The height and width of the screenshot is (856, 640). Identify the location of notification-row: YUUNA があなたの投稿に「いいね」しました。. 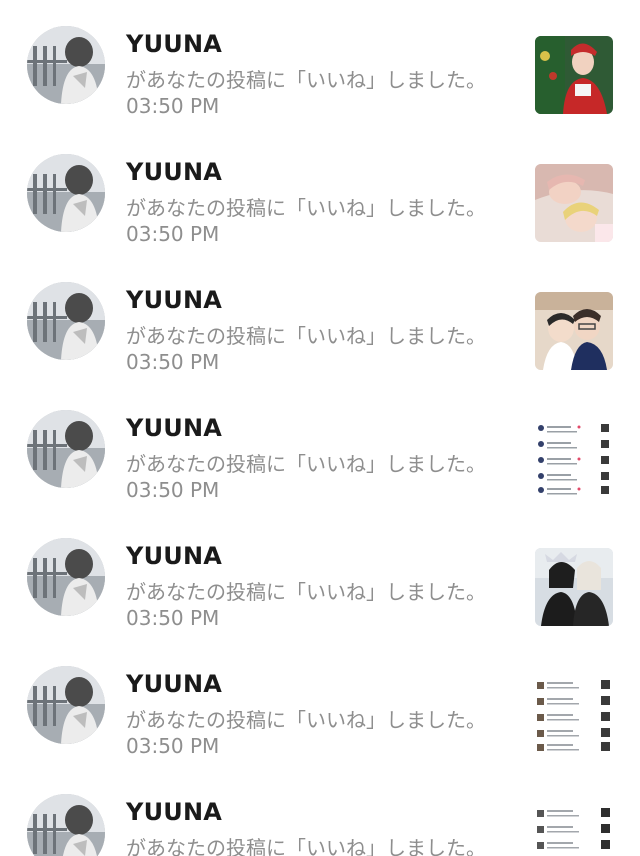
(320, 812).